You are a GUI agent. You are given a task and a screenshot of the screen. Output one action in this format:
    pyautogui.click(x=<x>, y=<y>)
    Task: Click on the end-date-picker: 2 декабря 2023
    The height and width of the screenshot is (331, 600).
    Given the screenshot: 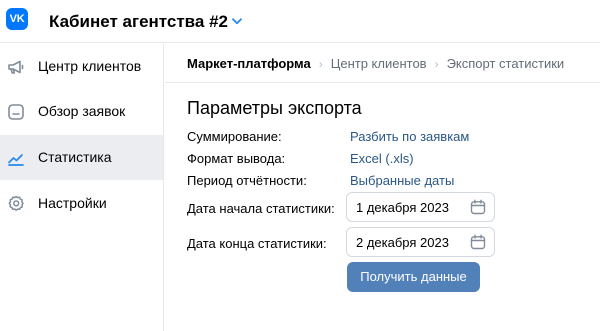 What is the action you would take?
    pyautogui.click(x=420, y=242)
    